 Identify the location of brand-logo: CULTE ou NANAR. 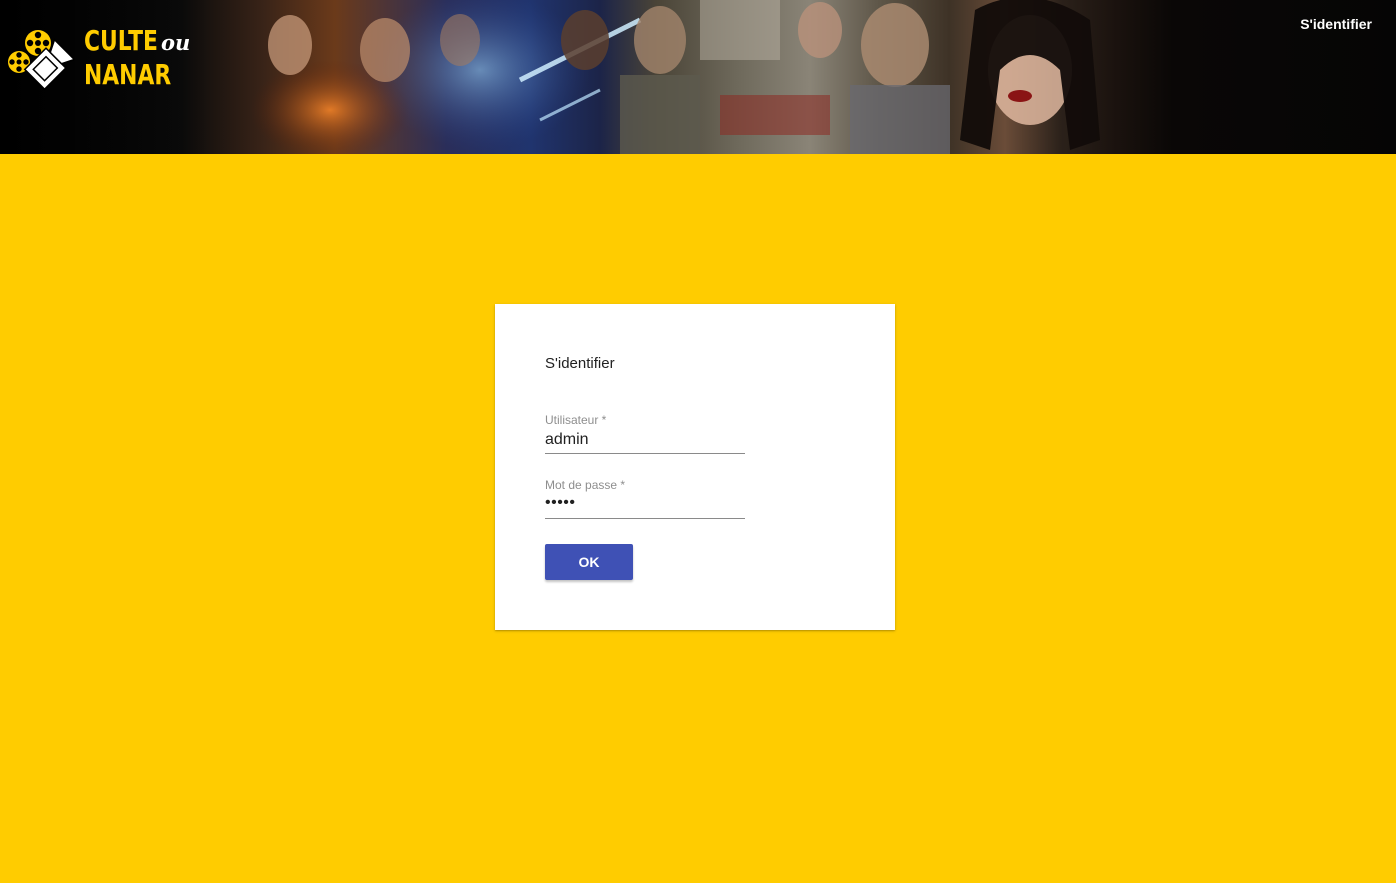
(101, 60).